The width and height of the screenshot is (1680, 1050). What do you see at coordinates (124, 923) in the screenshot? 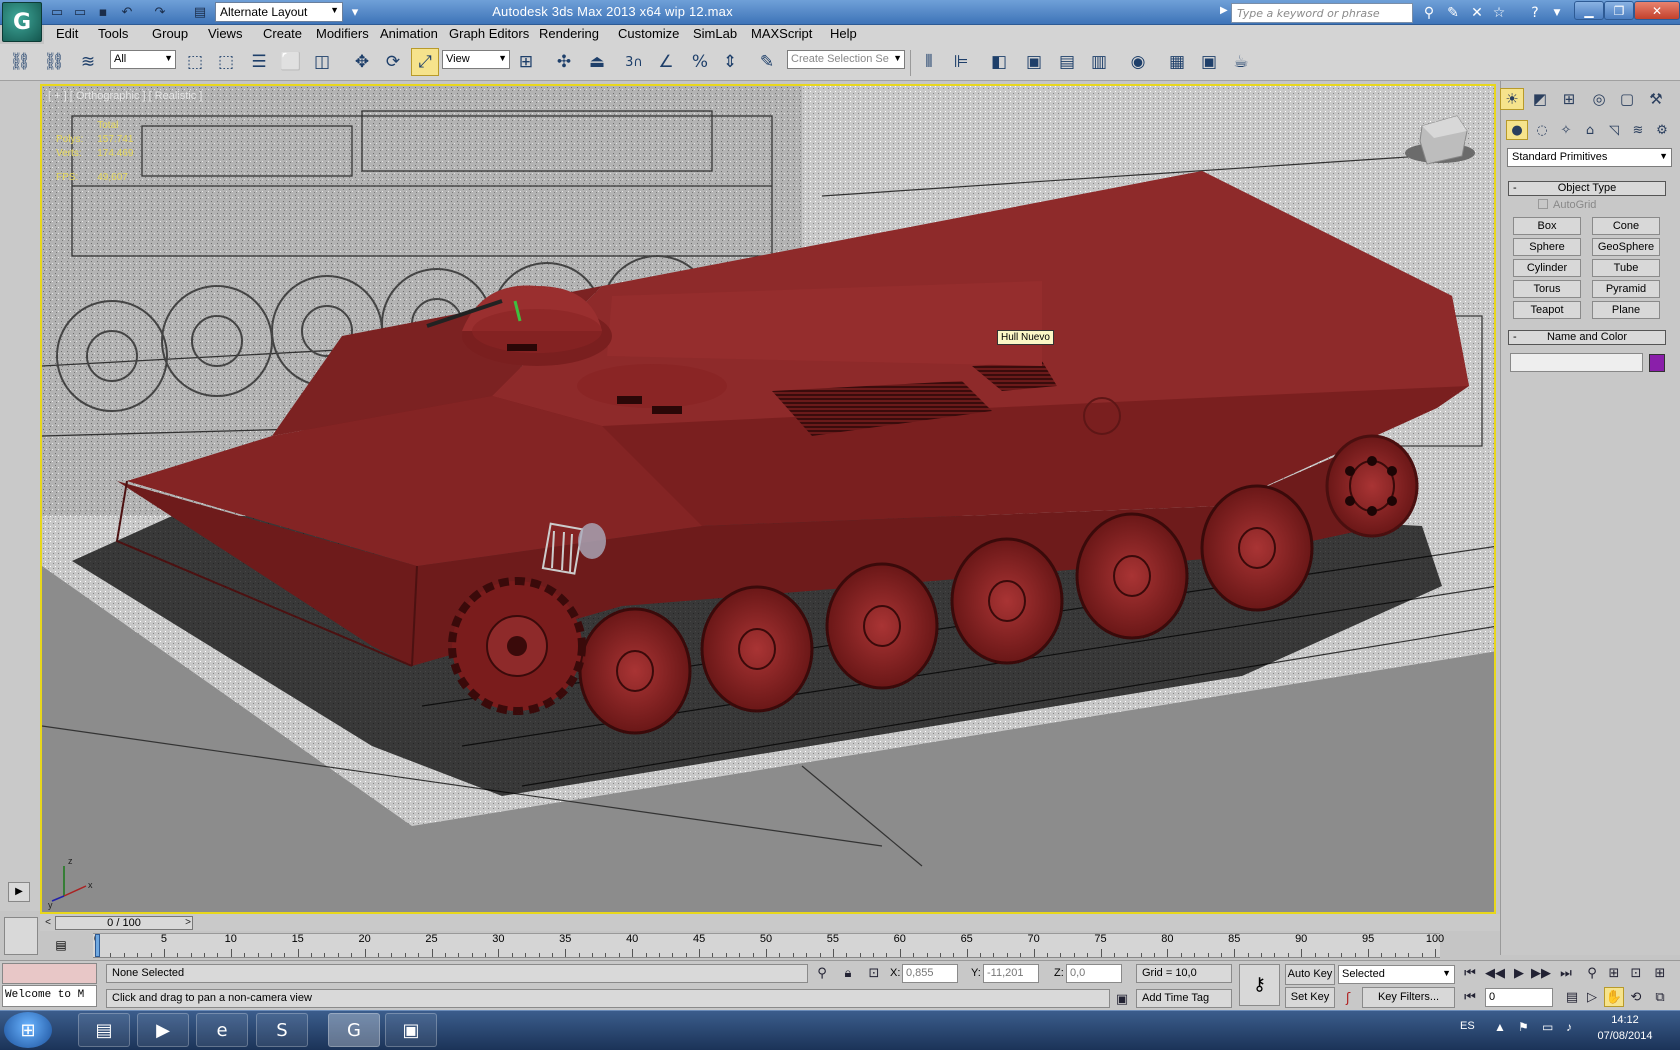
I see `time-slider: 0 / 100` at bounding box center [124, 923].